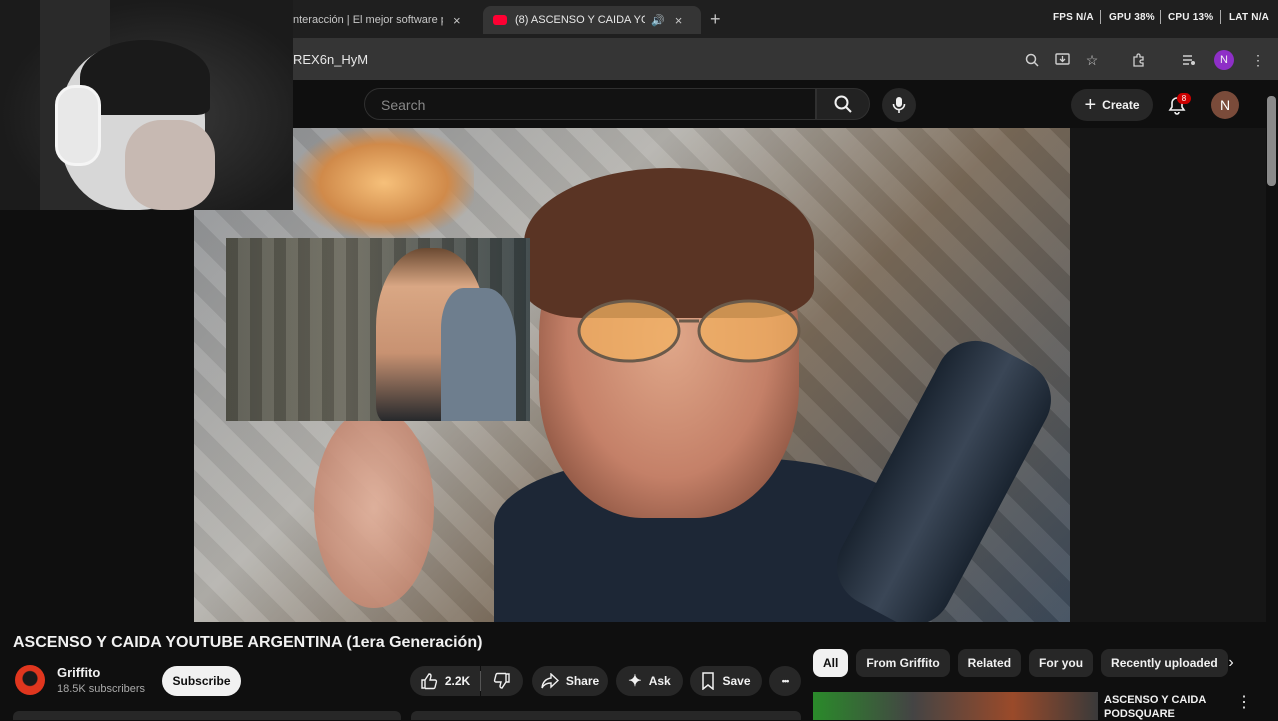 Image resolution: width=1278 pixels, height=721 pixels. I want to click on like-button: 2.2K, so click(445, 681).